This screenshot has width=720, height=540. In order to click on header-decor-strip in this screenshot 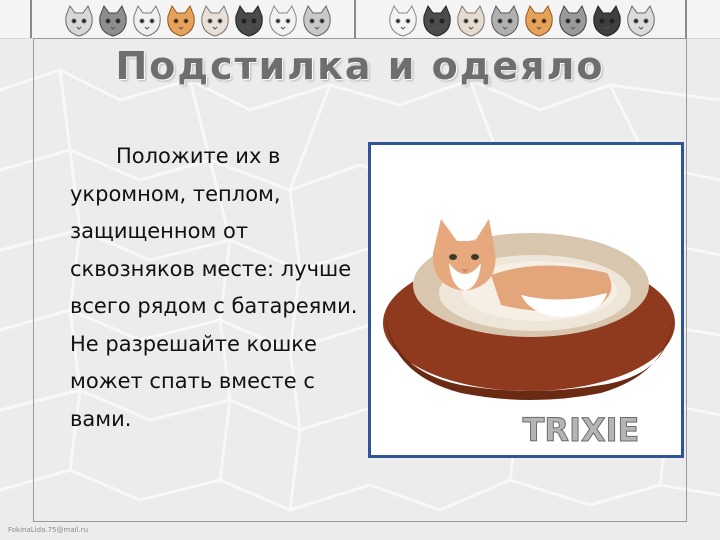, I will do `click(360, 19)`.